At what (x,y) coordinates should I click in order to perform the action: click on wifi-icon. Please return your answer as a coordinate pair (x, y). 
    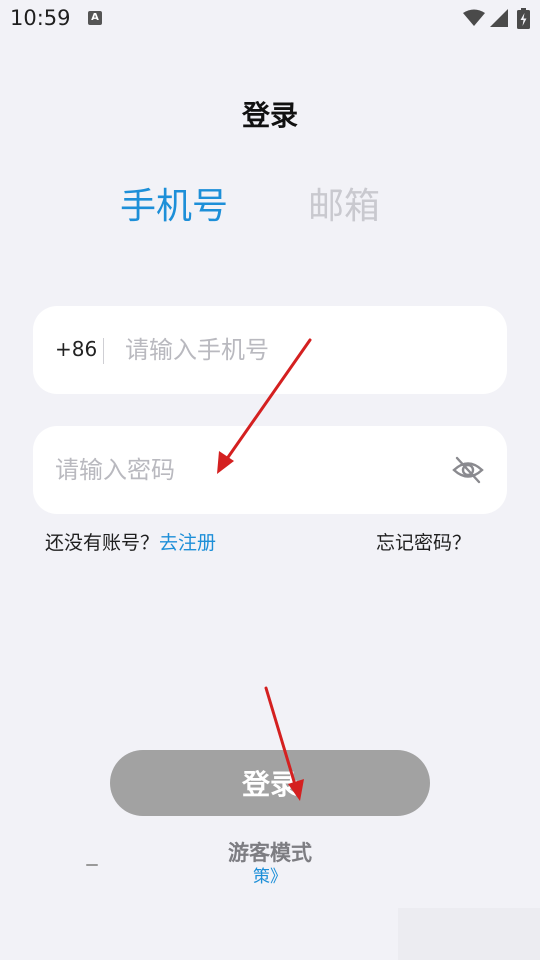
    Looking at the image, I should click on (474, 17).